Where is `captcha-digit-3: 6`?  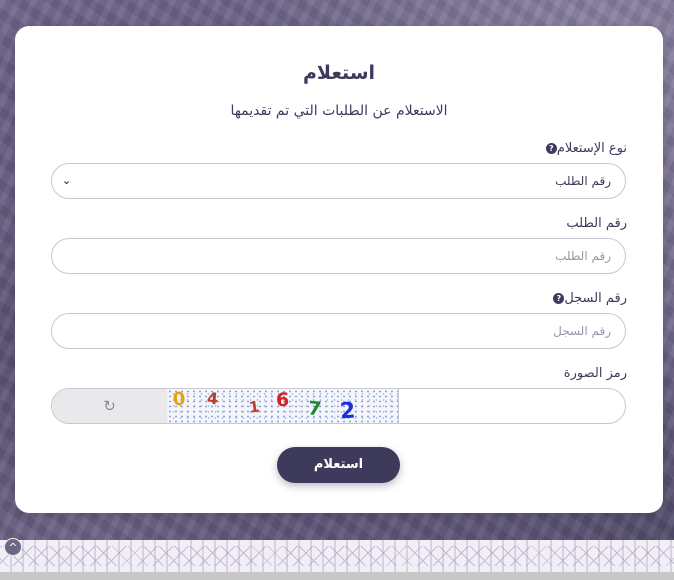 captcha-digit-3: 6 is located at coordinates (282, 400).